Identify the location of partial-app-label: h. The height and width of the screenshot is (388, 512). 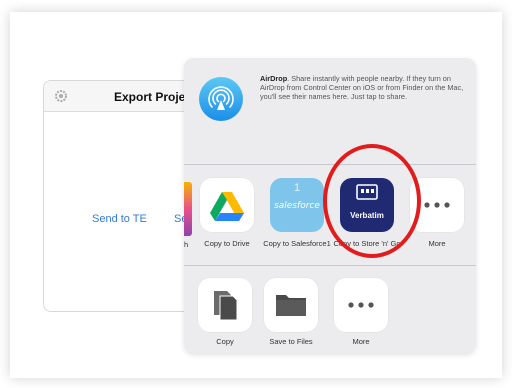
(186, 244).